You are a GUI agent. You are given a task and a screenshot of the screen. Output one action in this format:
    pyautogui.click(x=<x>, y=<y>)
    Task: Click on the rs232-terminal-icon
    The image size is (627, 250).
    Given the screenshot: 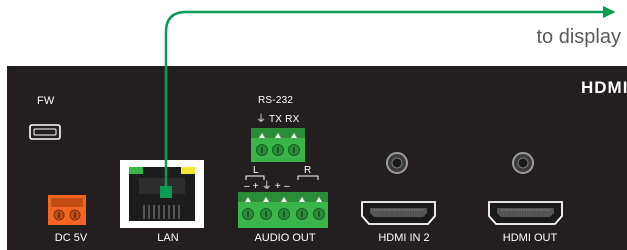 What is the action you would take?
    pyautogui.click(x=278, y=145)
    